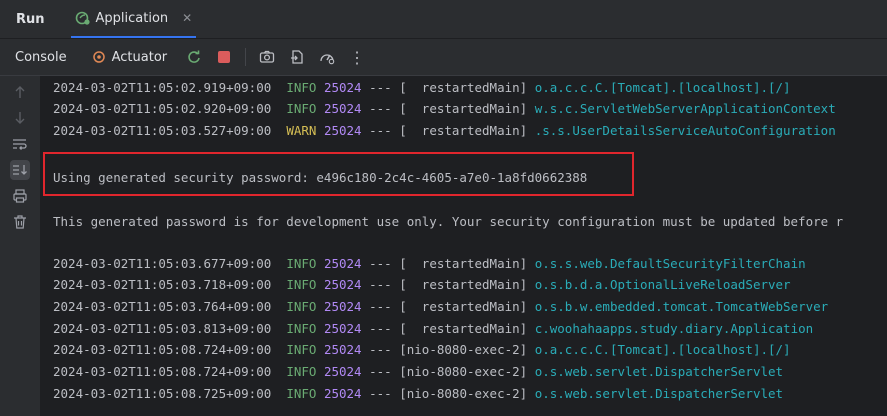  Describe the element at coordinates (83, 18) in the screenshot. I see `spring-boot-run-icon` at that location.